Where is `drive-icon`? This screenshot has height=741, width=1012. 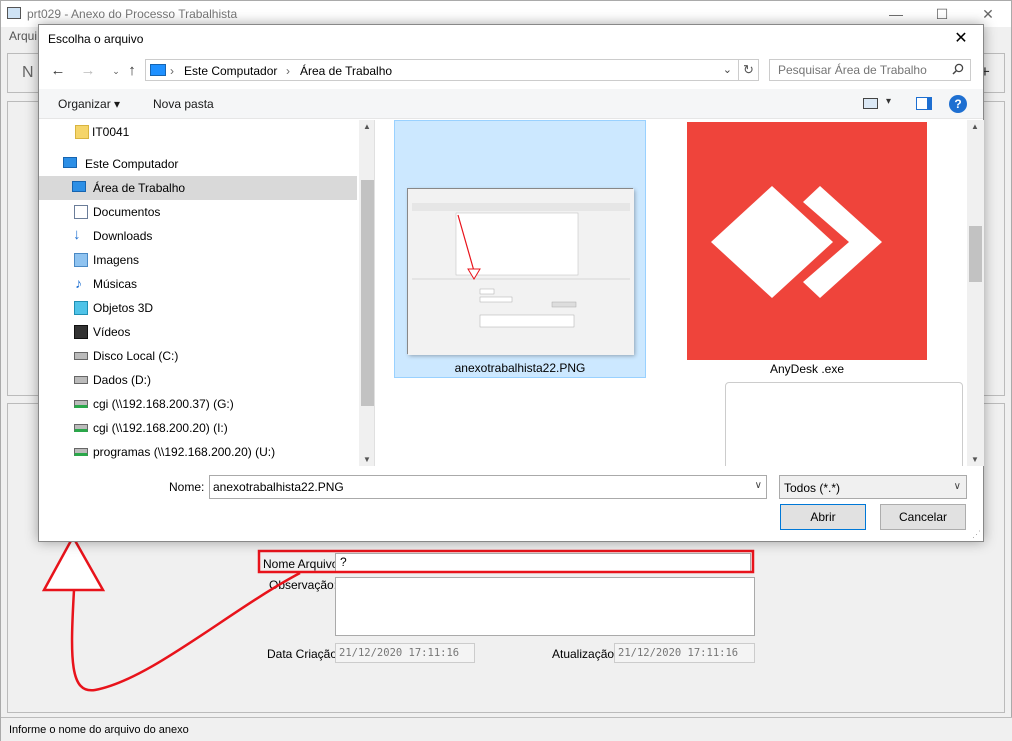 drive-icon is located at coordinates (81, 380).